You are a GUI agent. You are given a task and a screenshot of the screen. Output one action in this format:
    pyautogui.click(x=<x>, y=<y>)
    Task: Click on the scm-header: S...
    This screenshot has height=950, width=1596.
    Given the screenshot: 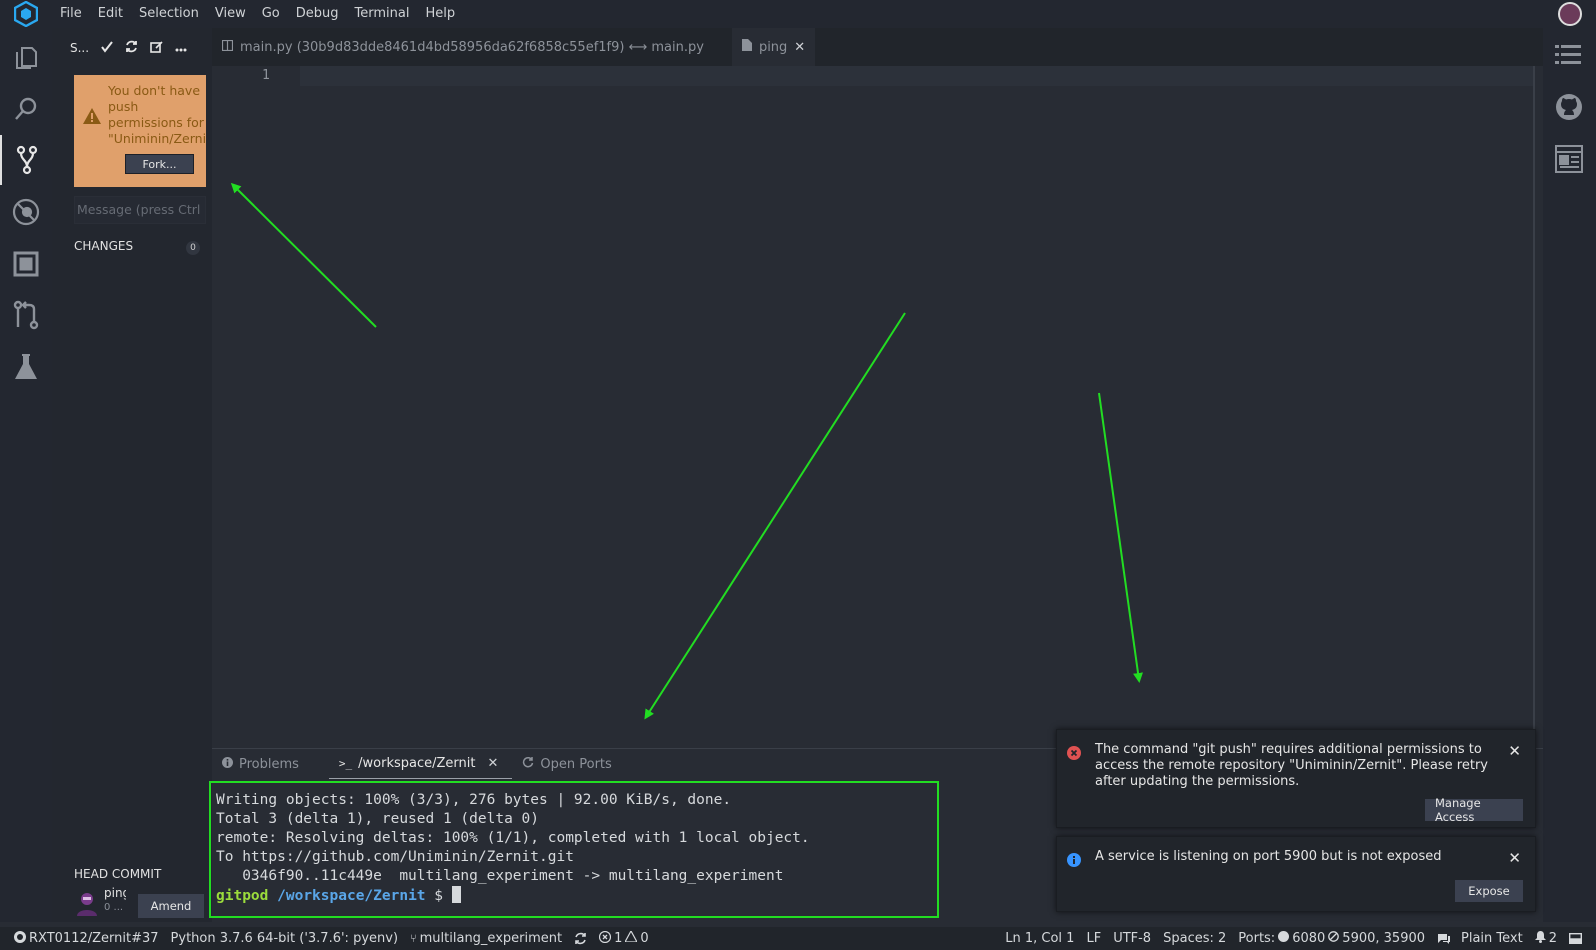 What is the action you would take?
    pyautogui.click(x=132, y=48)
    